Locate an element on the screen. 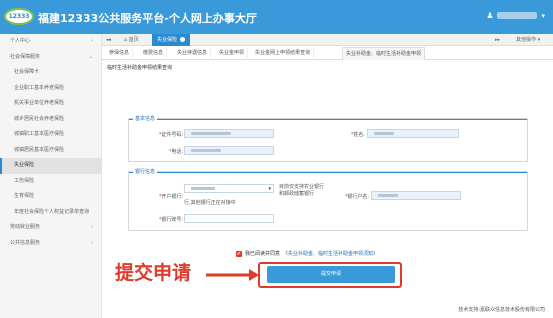  sidebar-item-enterprise-pension: 企业职工基本养老保险 is located at coordinates (50, 89).